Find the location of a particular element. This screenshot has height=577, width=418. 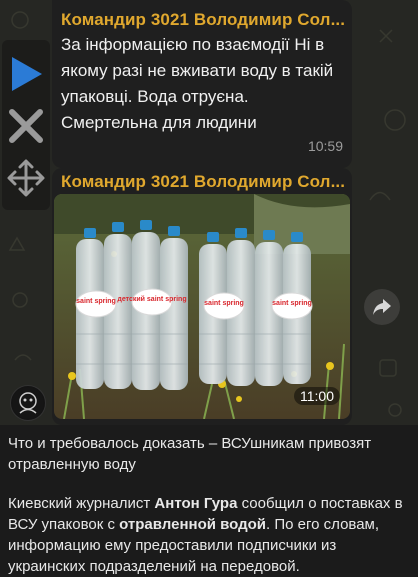

message-time: 10:59 is located at coordinates (325, 146).